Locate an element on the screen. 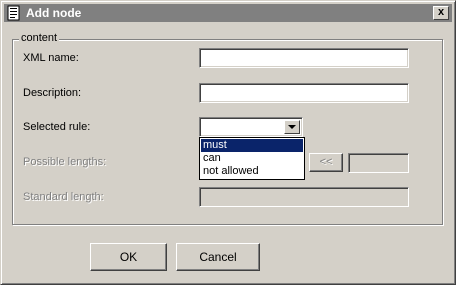 This screenshot has width=456, height=285. dialog-title: Add node is located at coordinates (54, 13).